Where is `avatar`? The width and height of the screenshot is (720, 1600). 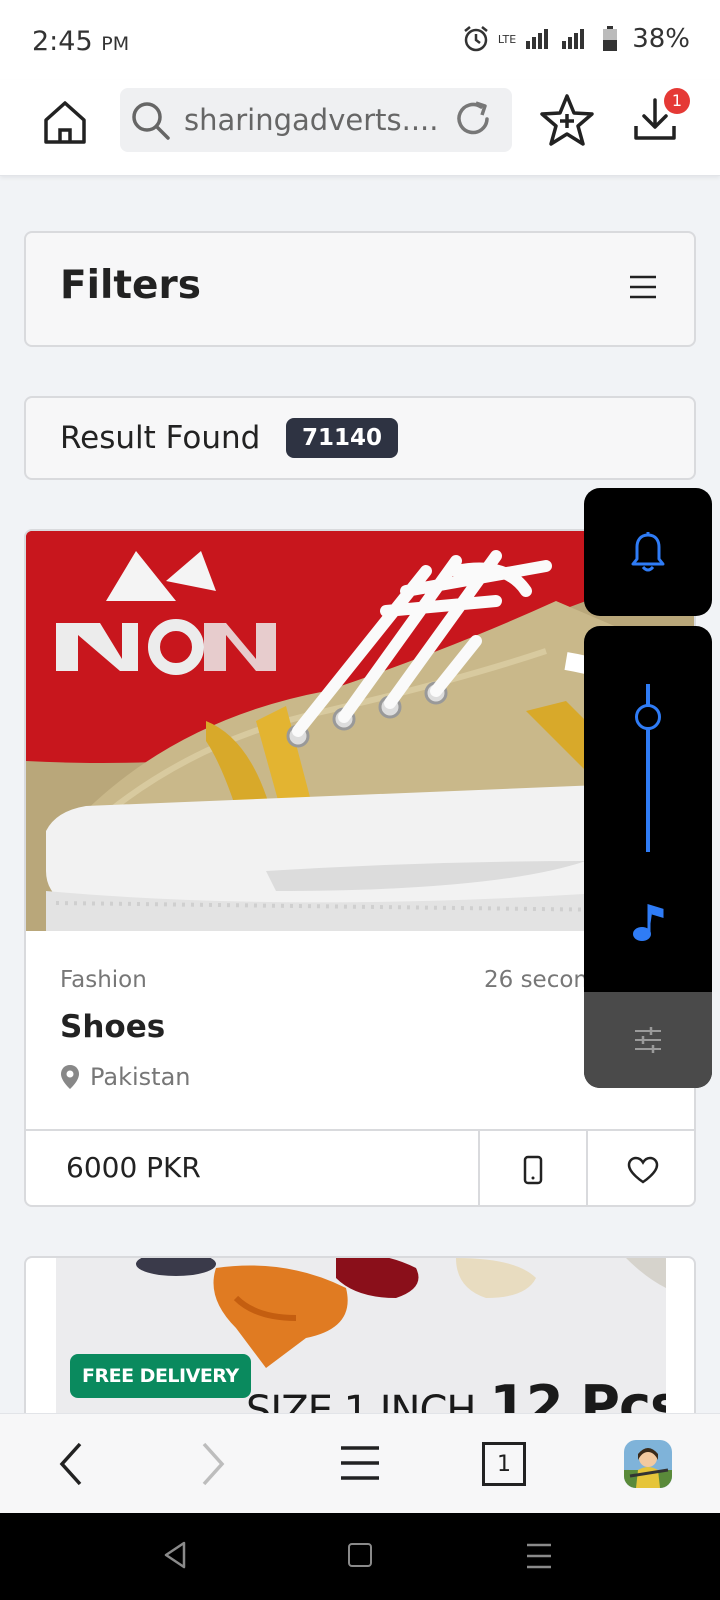 avatar is located at coordinates (648, 1464).